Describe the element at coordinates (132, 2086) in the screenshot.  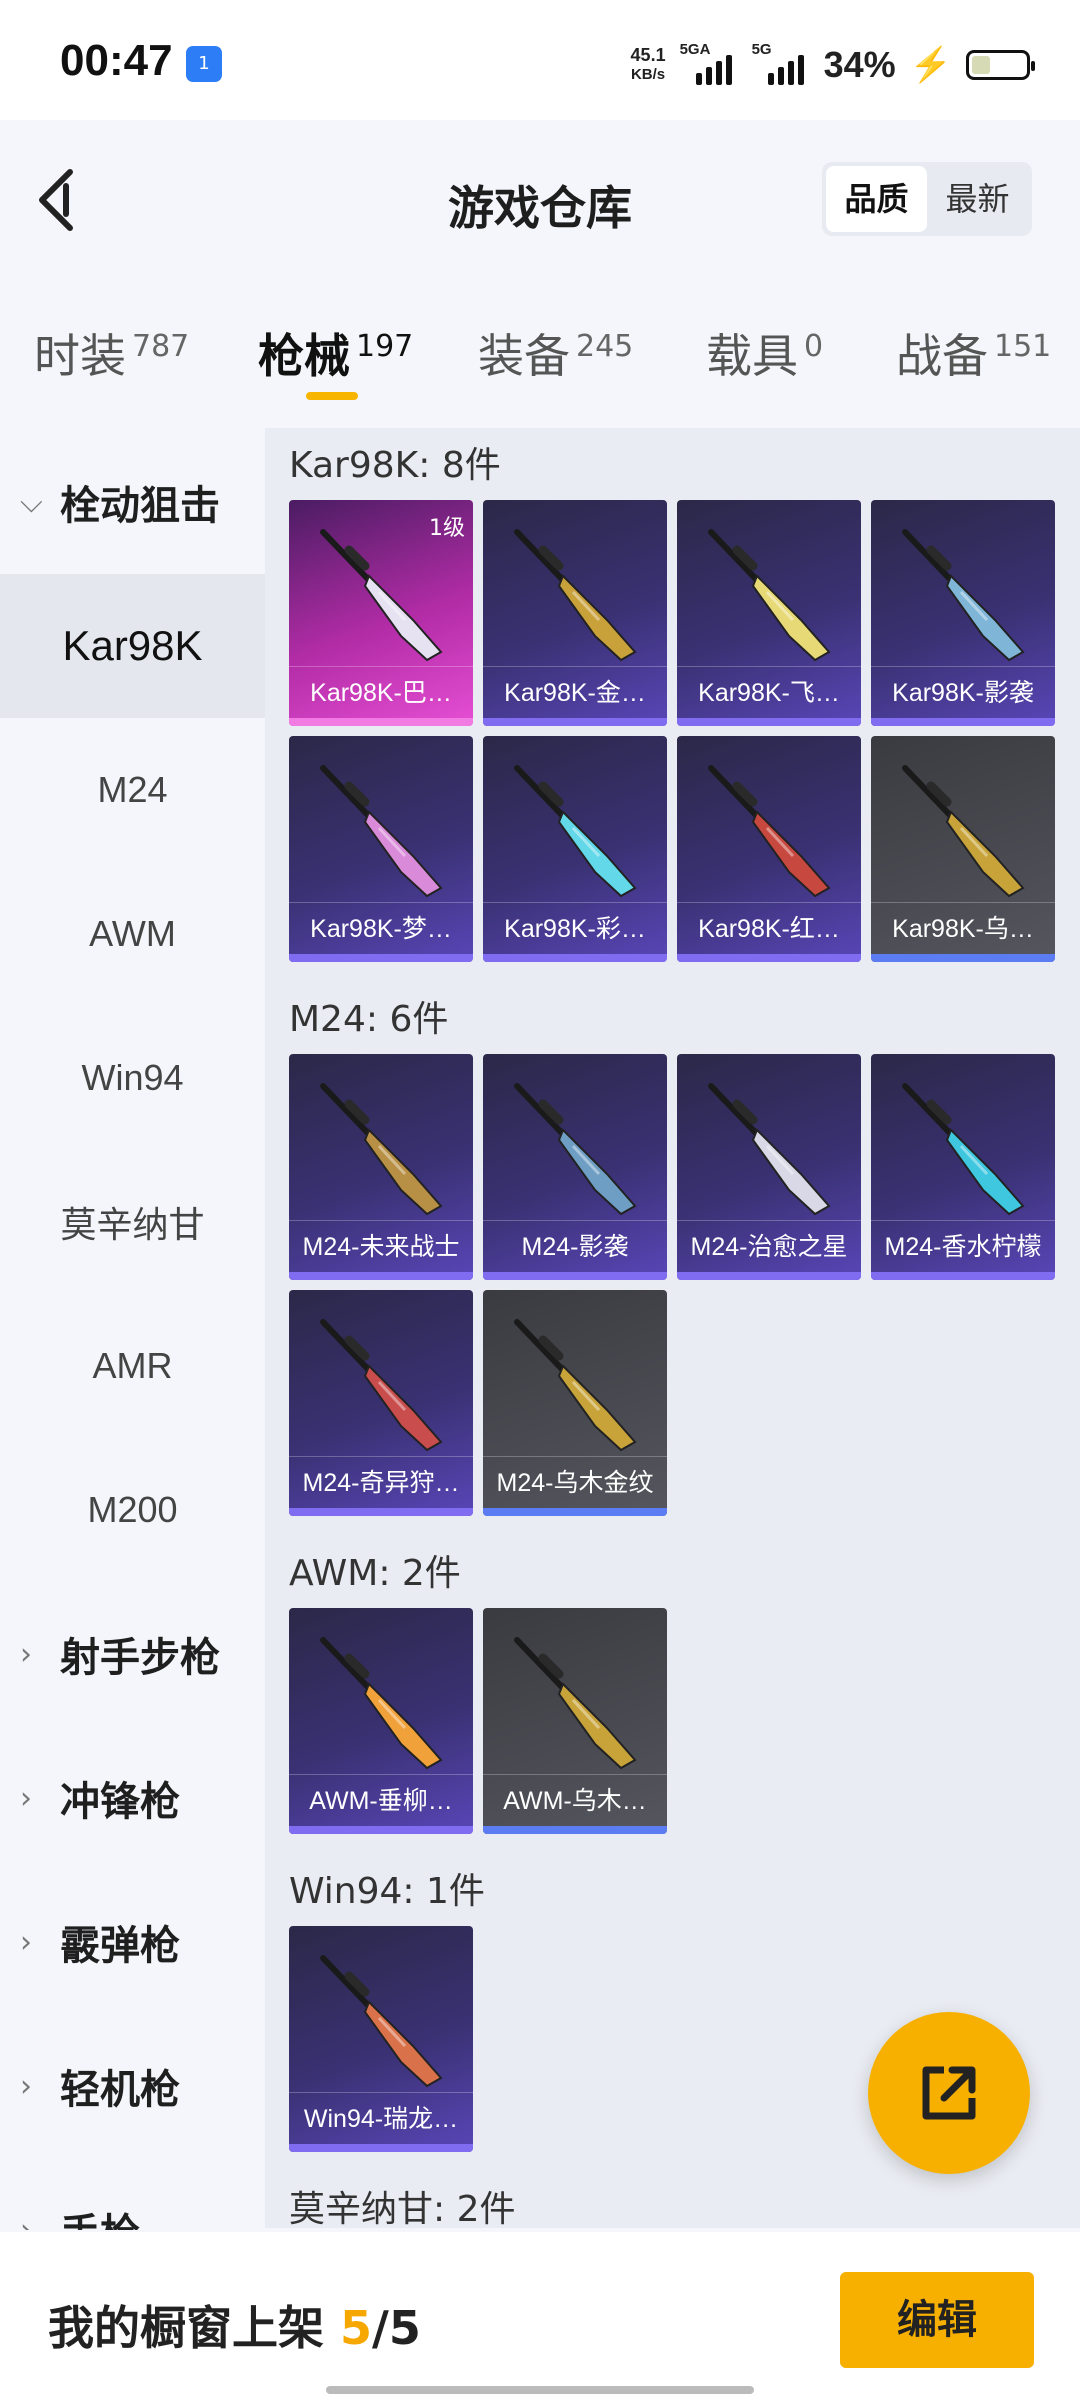
I see `sidebar-item: › 轻机枪` at that location.